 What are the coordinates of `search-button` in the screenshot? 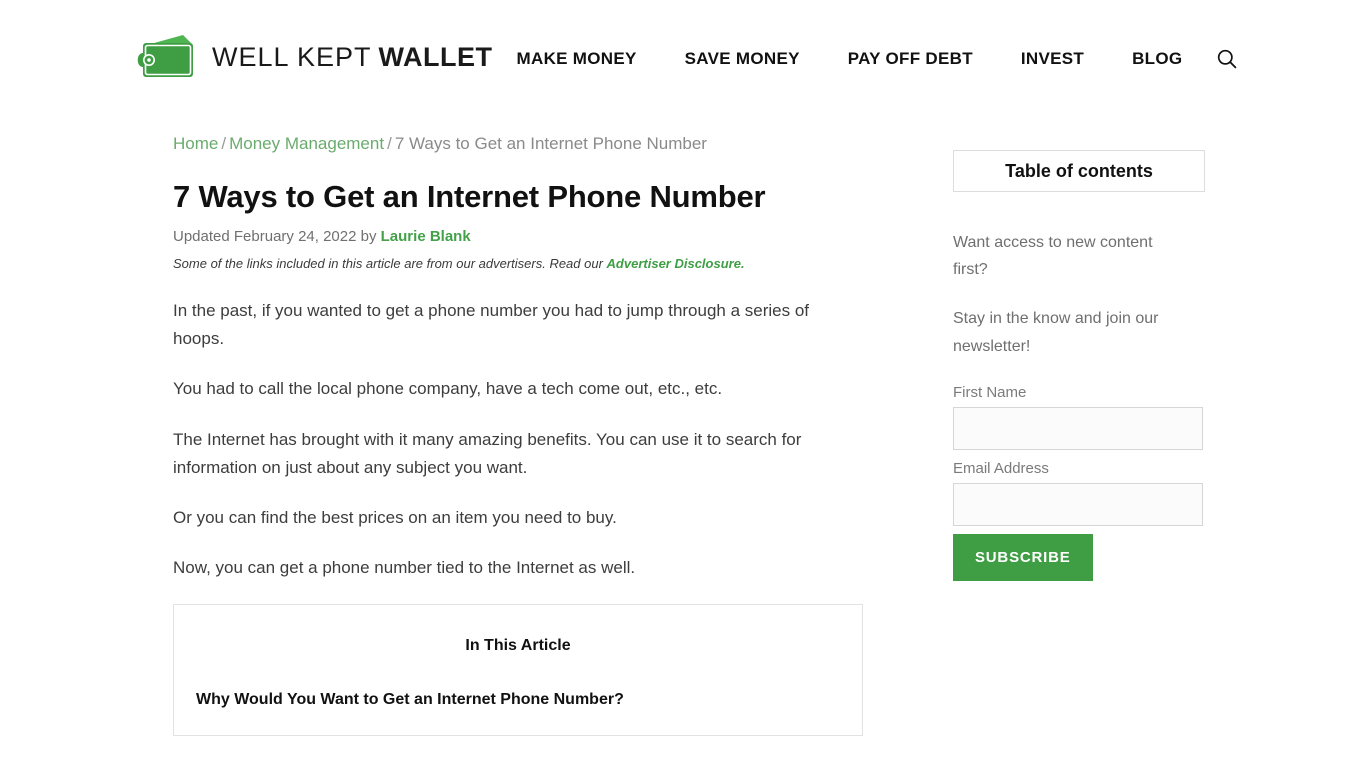 It's located at (1225, 59).